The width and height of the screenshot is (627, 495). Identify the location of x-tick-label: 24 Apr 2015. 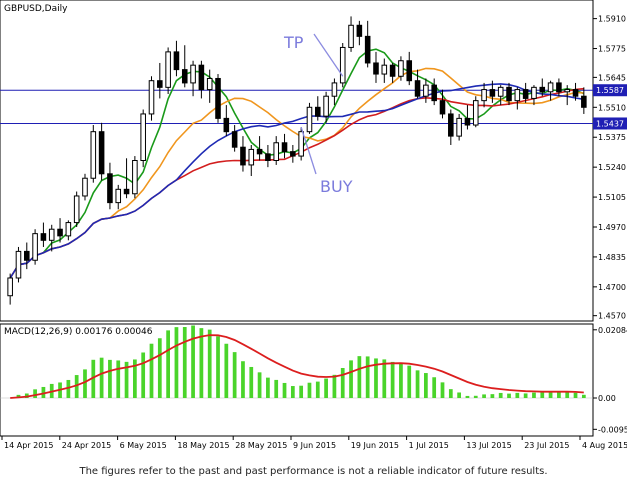
(86, 445).